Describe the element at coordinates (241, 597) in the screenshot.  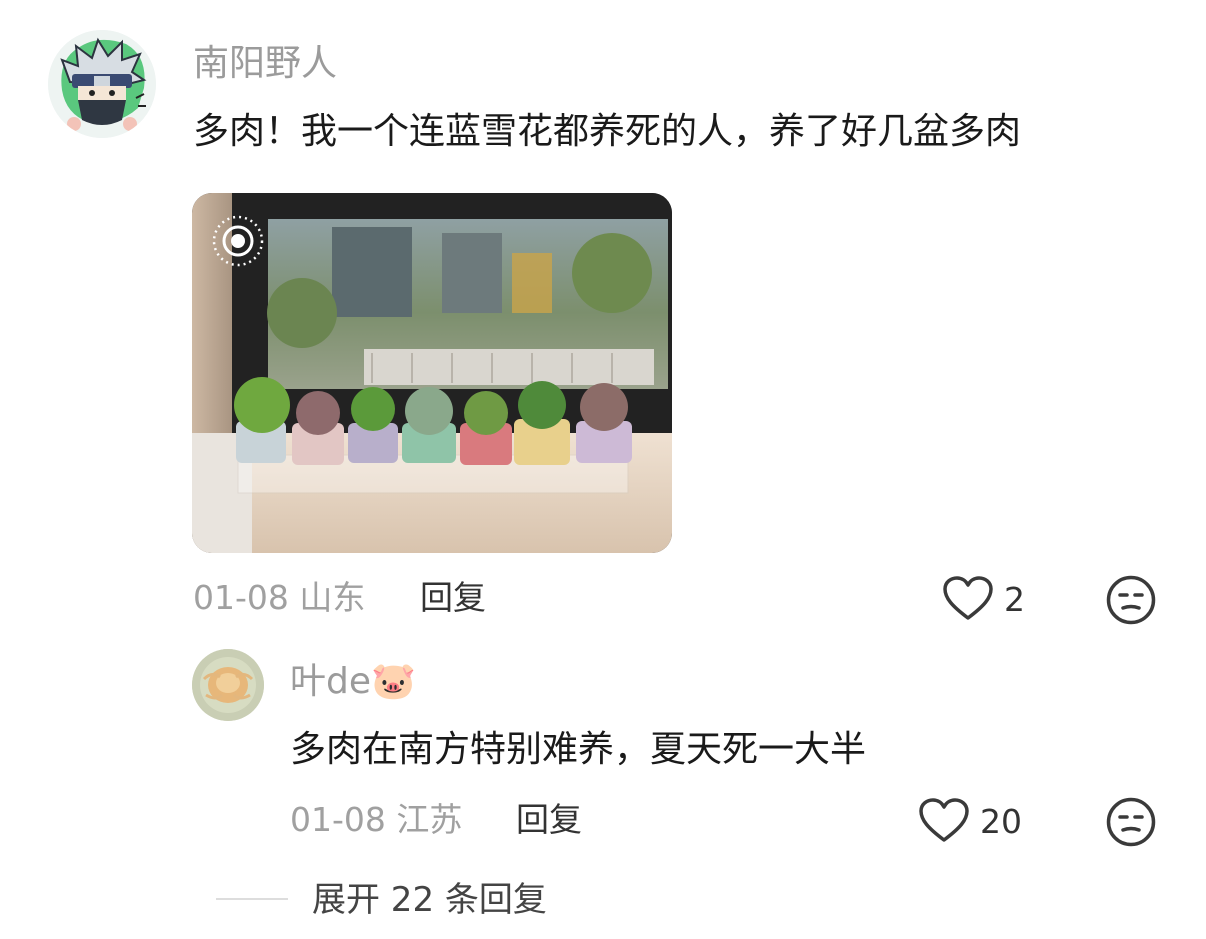
I see `comment-date: 01-08` at that location.